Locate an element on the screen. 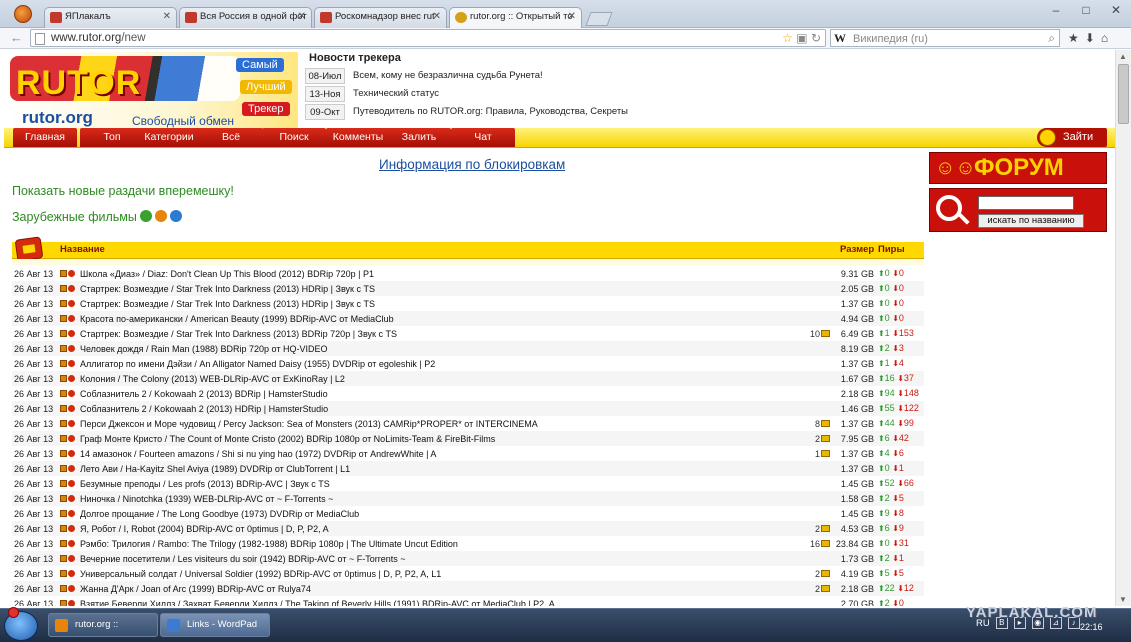 Image resolution: width=1131 pixels, height=642 pixels. block-info-link: Информация по блокировкам is located at coordinates (472, 164).